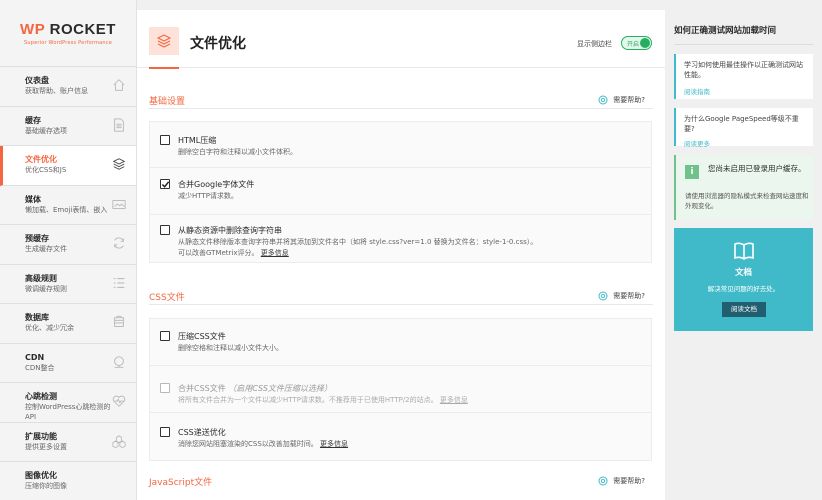 This screenshot has height=500, width=822. Describe the element at coordinates (119, 321) in the screenshot. I see `database-icon` at that location.